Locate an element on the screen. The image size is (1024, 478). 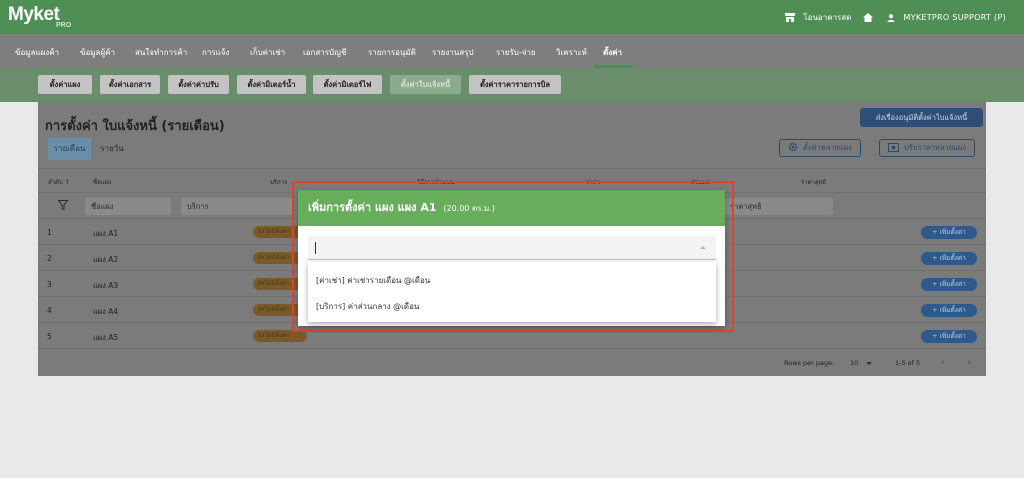
row-name: แผง A5 is located at coordinates (106, 337).